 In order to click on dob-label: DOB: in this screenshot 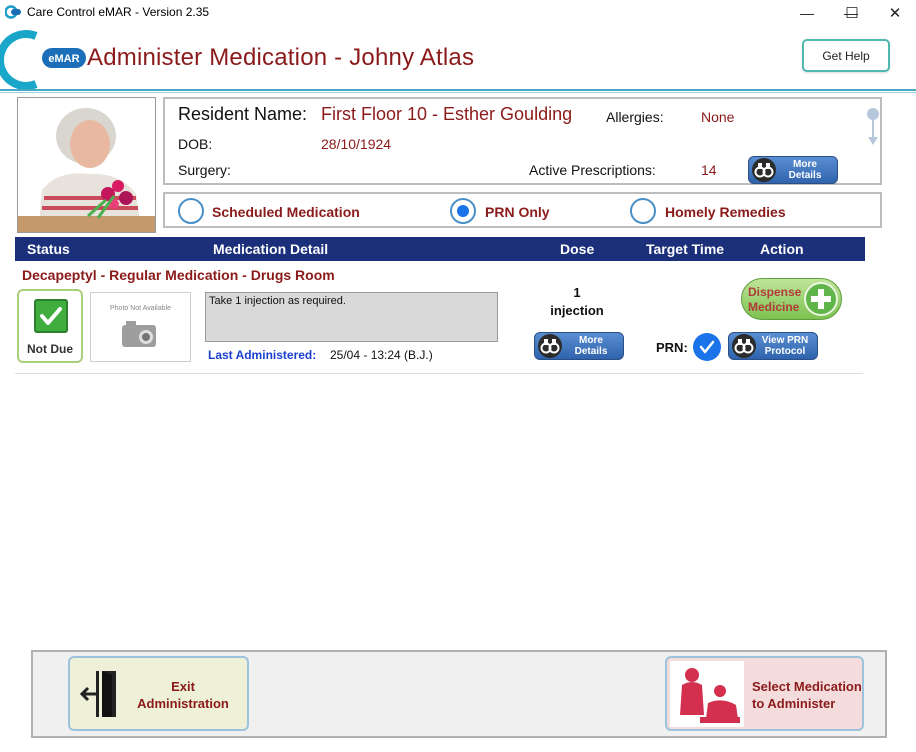, I will do `click(195, 144)`.